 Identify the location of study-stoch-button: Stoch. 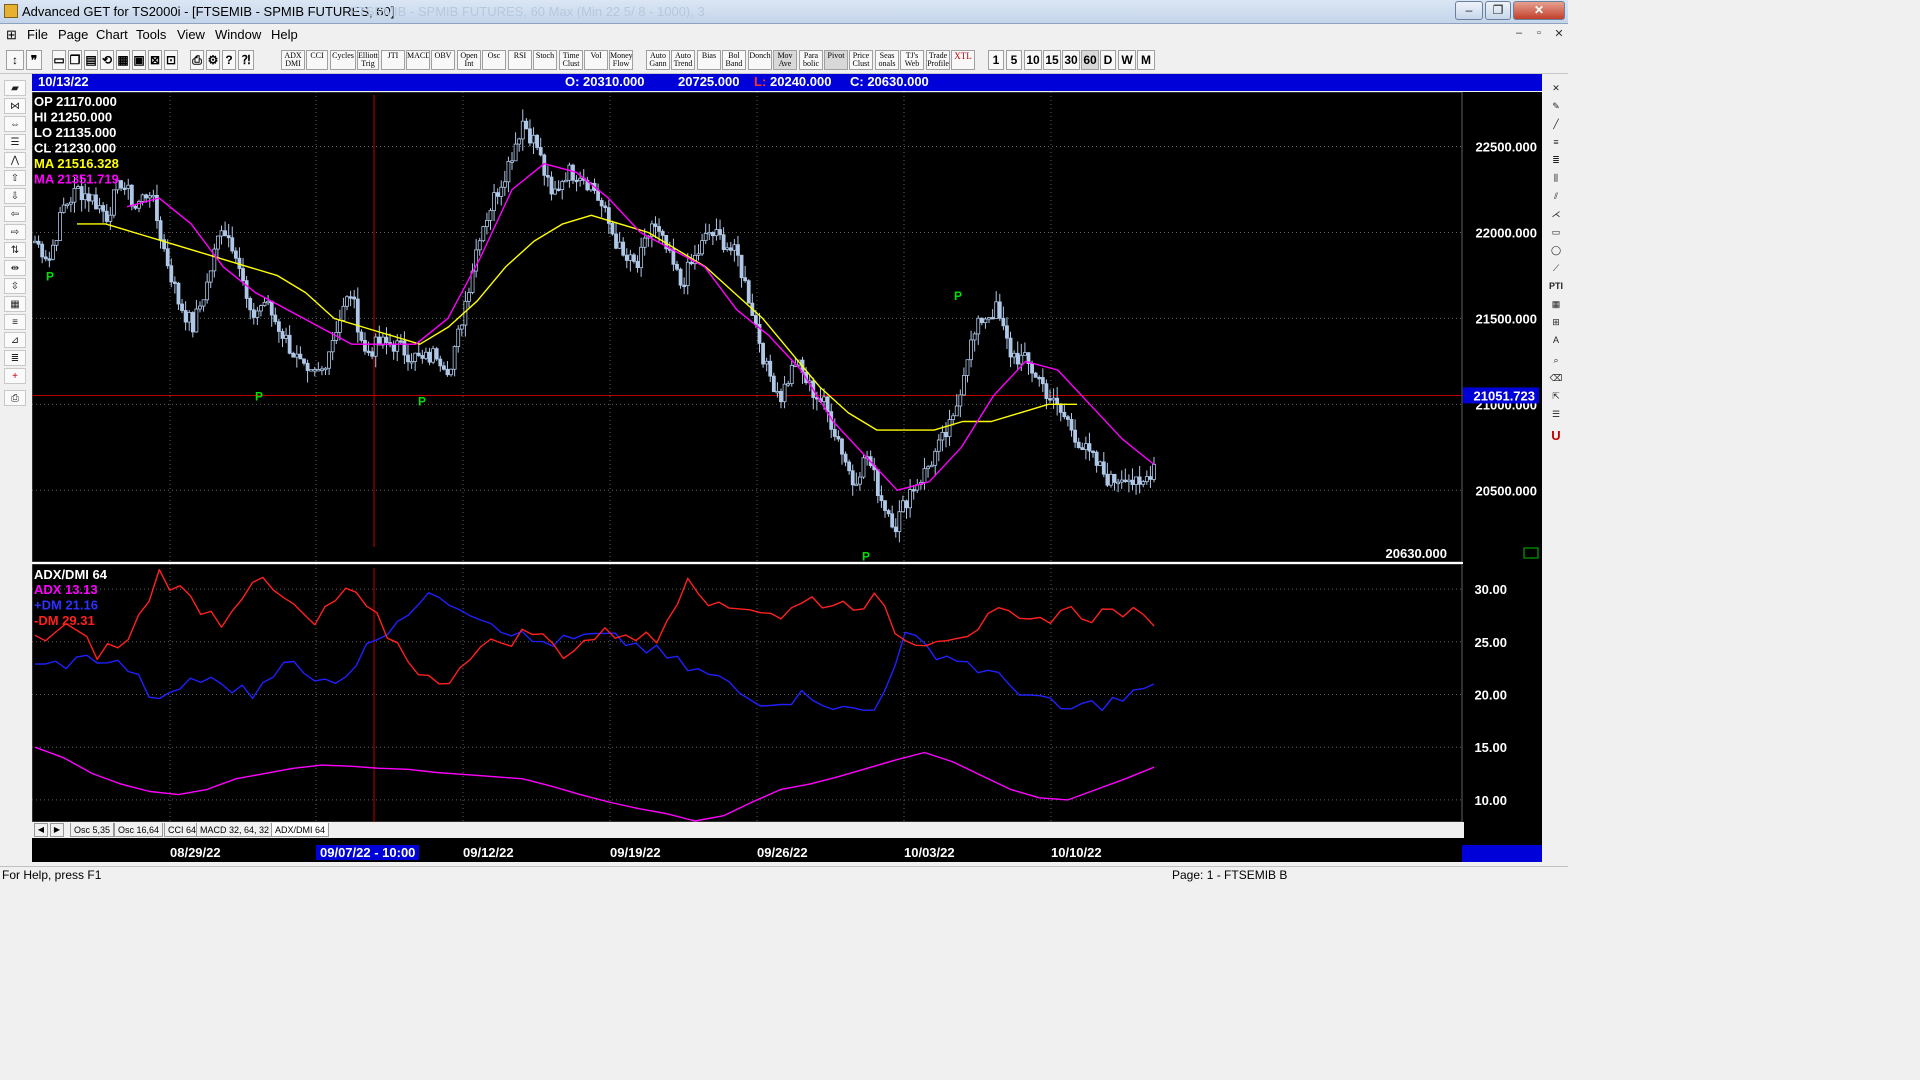
(545, 60).